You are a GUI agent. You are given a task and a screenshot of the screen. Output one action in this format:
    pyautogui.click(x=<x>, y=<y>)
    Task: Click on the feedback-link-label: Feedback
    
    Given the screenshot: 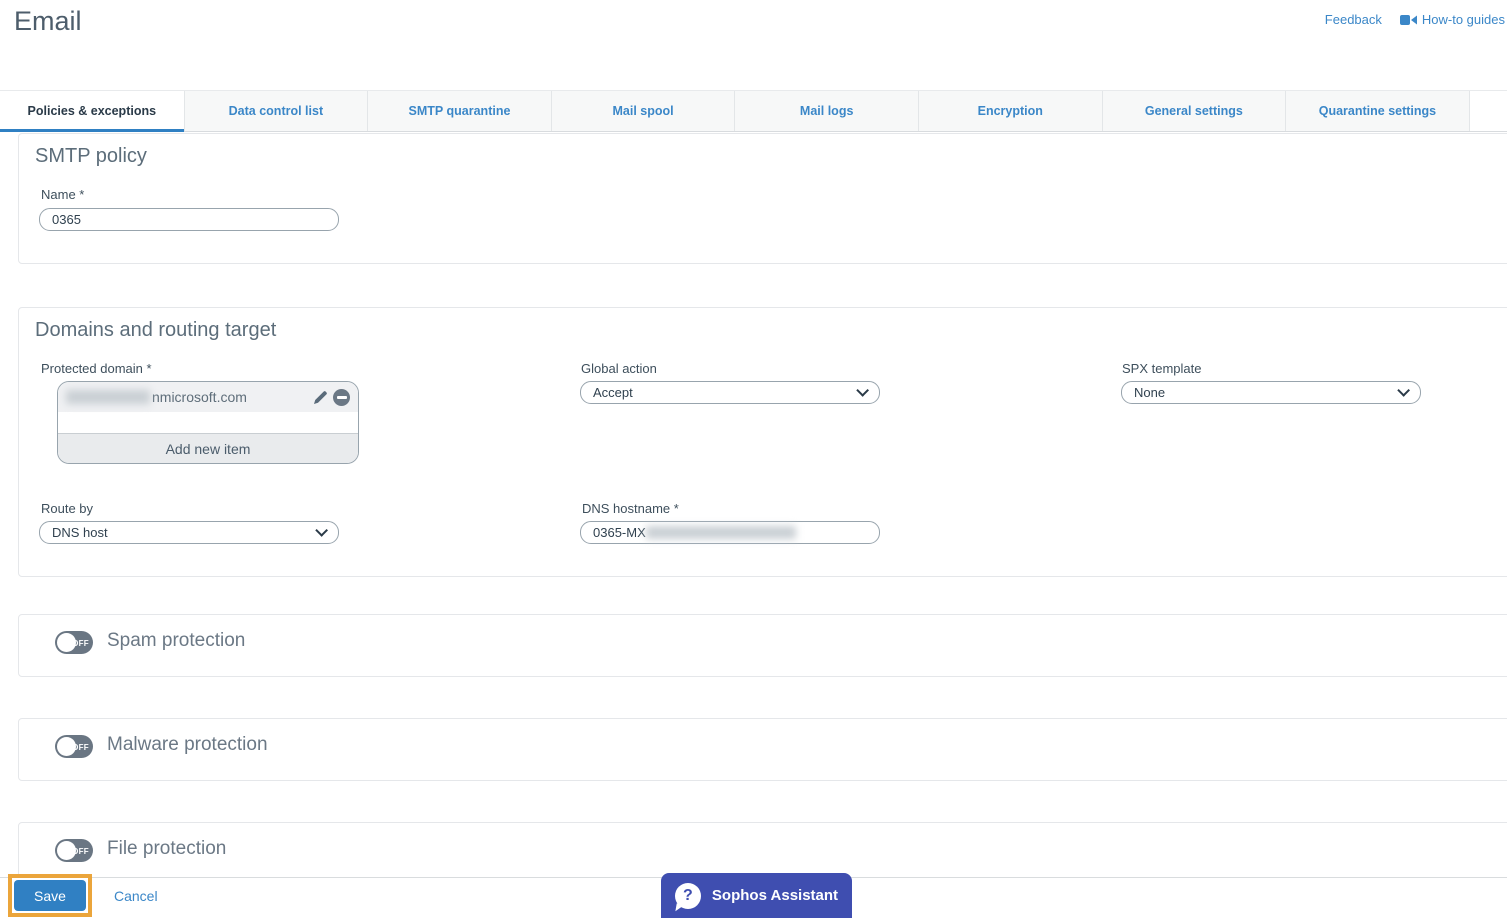 What is the action you would take?
    pyautogui.click(x=1353, y=19)
    